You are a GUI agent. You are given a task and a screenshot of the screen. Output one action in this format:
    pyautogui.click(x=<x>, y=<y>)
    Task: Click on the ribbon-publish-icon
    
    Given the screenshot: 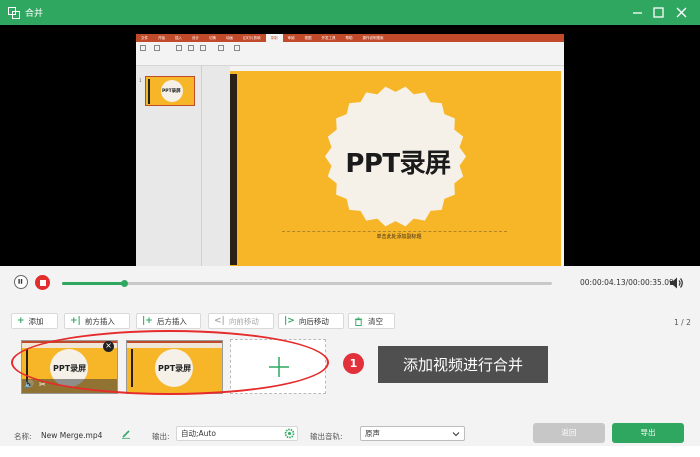 What is the action you would take?
    pyautogui.click(x=237, y=51)
    